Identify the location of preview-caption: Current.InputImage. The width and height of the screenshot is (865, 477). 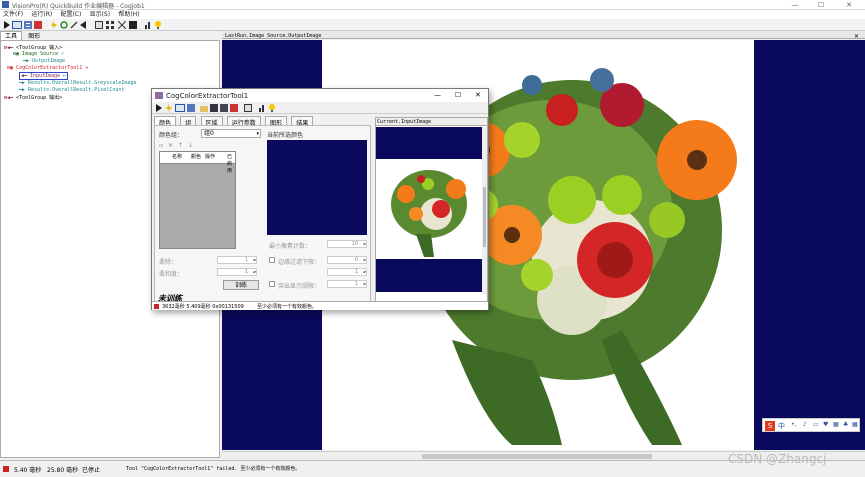
(431, 122).